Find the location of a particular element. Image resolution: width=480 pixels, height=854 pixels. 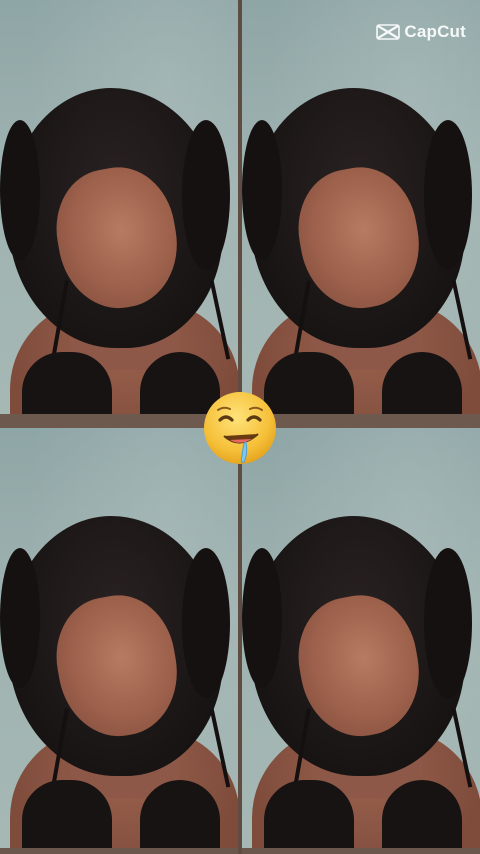

capcut-watermark: CapCut is located at coordinates (421, 32).